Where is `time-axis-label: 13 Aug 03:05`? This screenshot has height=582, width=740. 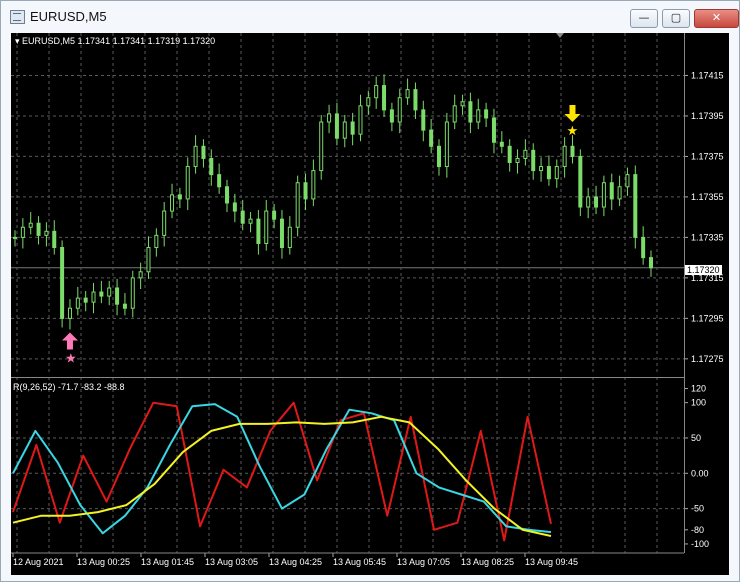 time-axis-label: 13 Aug 03:05 is located at coordinates (231, 562).